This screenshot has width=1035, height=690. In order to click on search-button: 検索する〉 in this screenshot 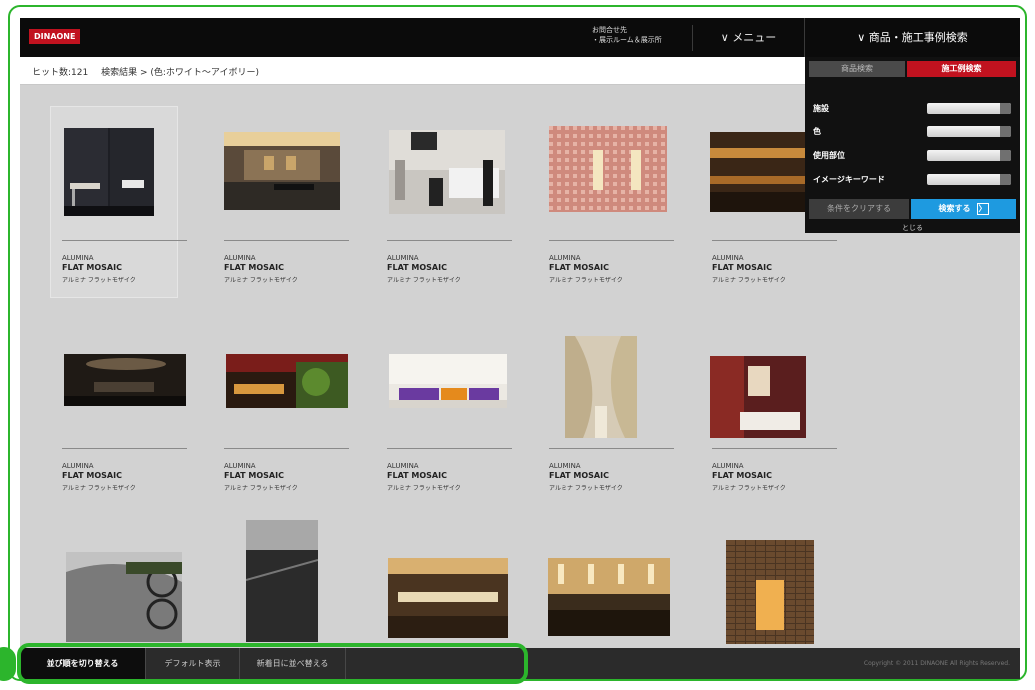, I will do `click(963, 209)`.